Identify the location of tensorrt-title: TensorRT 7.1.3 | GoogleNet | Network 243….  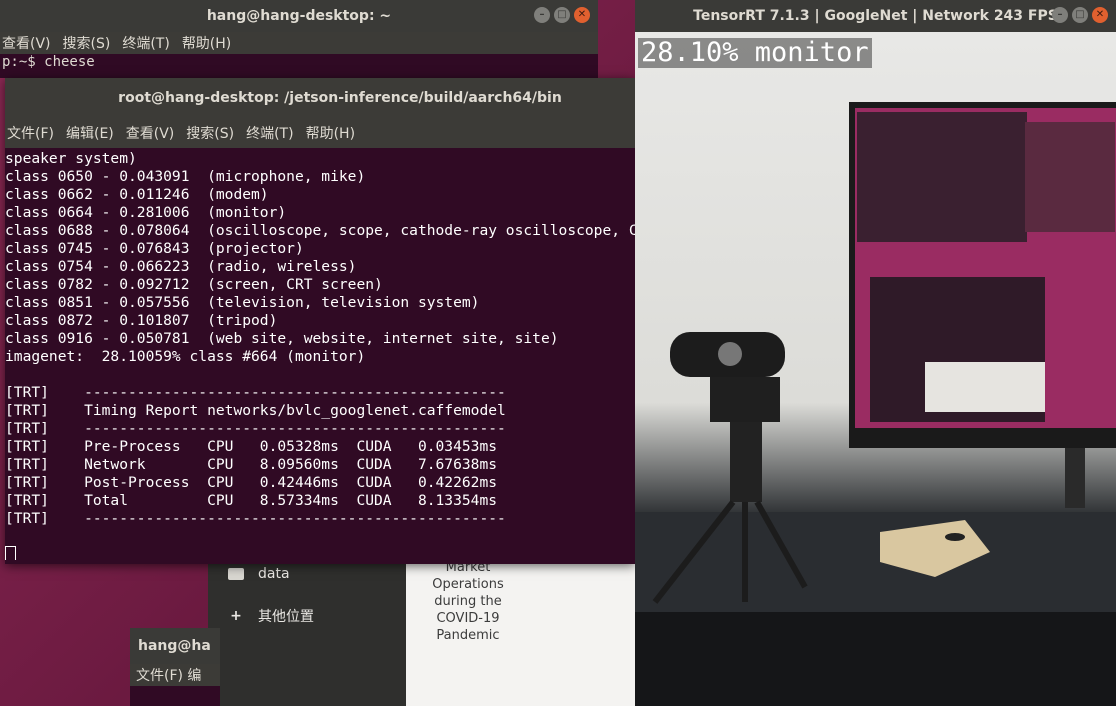
(875, 16).